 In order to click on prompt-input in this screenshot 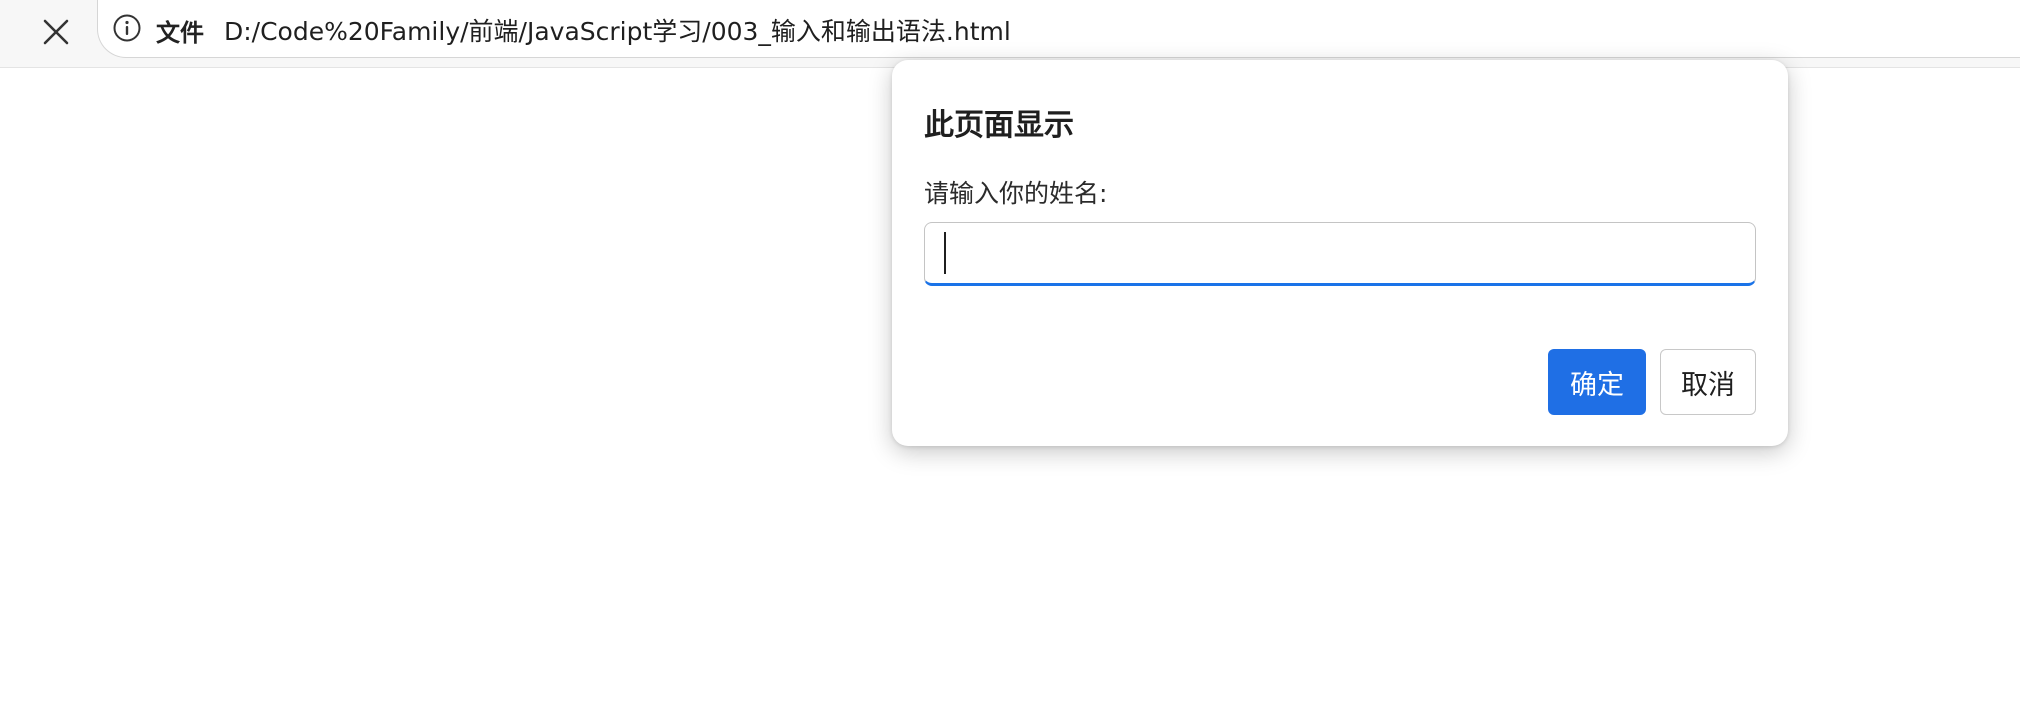, I will do `click(1340, 254)`.